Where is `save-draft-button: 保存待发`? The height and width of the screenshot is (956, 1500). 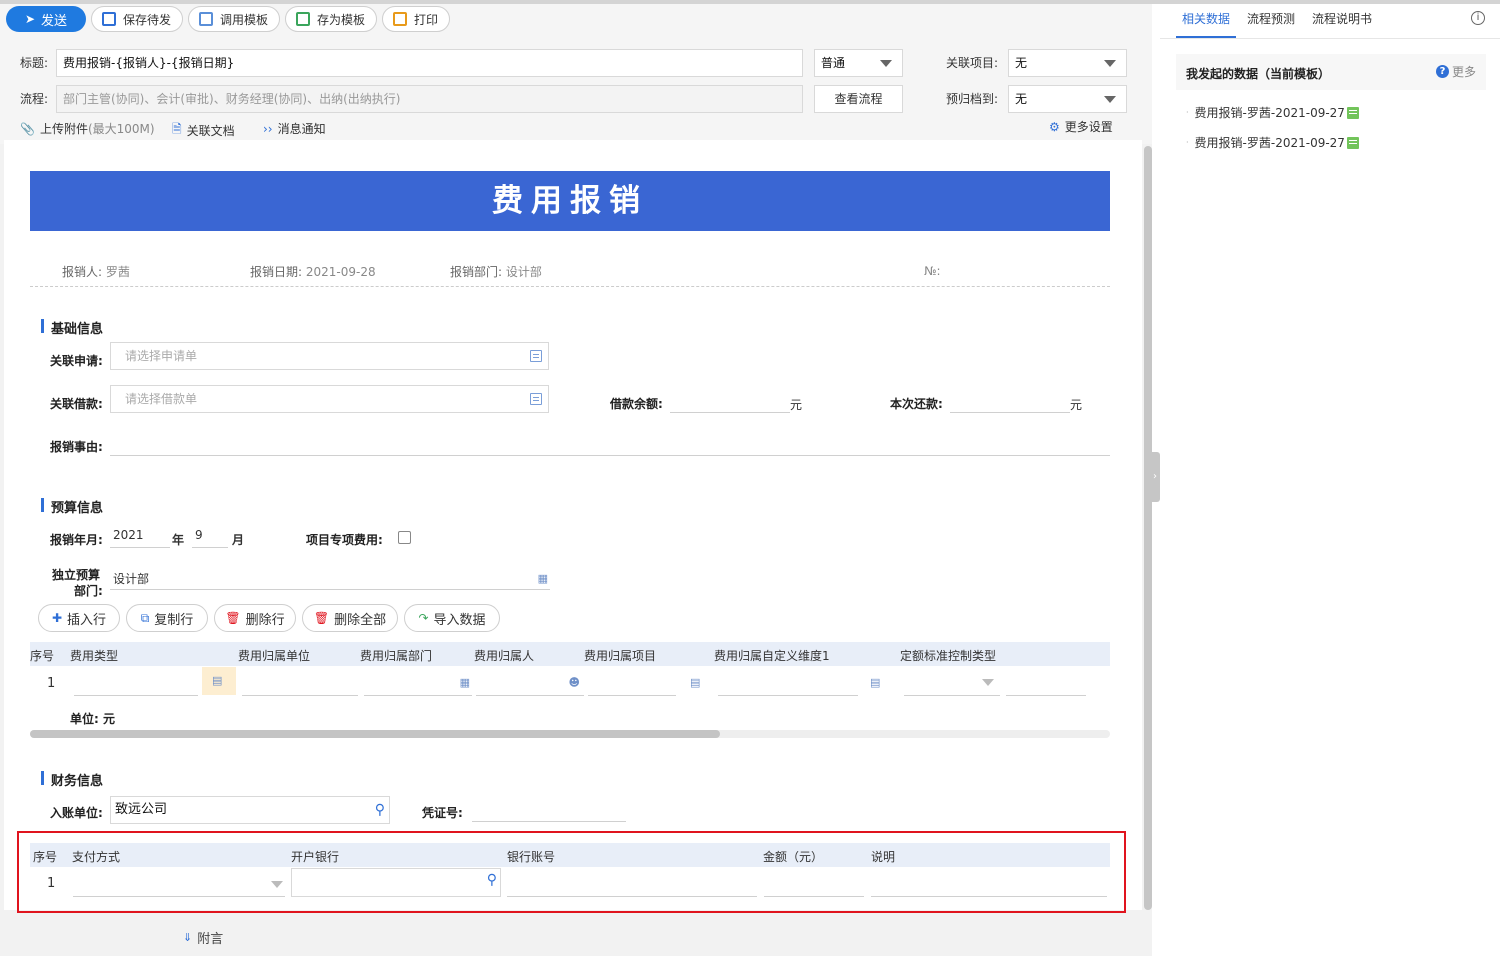
save-draft-button: 保存待发 is located at coordinates (137, 19).